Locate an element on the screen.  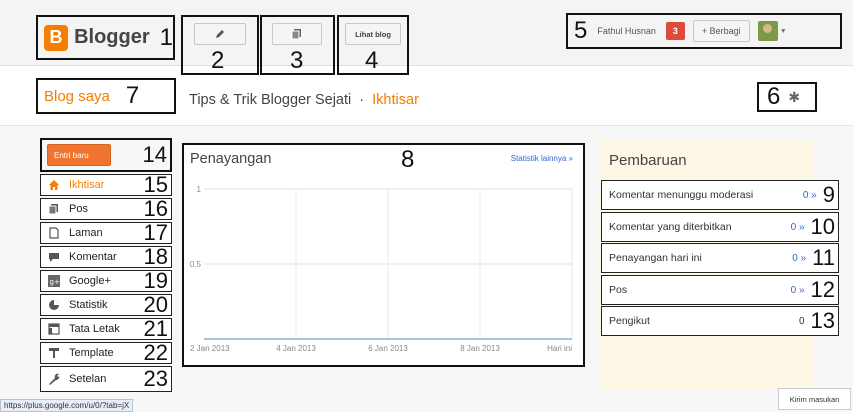
sidebar-item-label: Template is located at coordinates (91, 353).